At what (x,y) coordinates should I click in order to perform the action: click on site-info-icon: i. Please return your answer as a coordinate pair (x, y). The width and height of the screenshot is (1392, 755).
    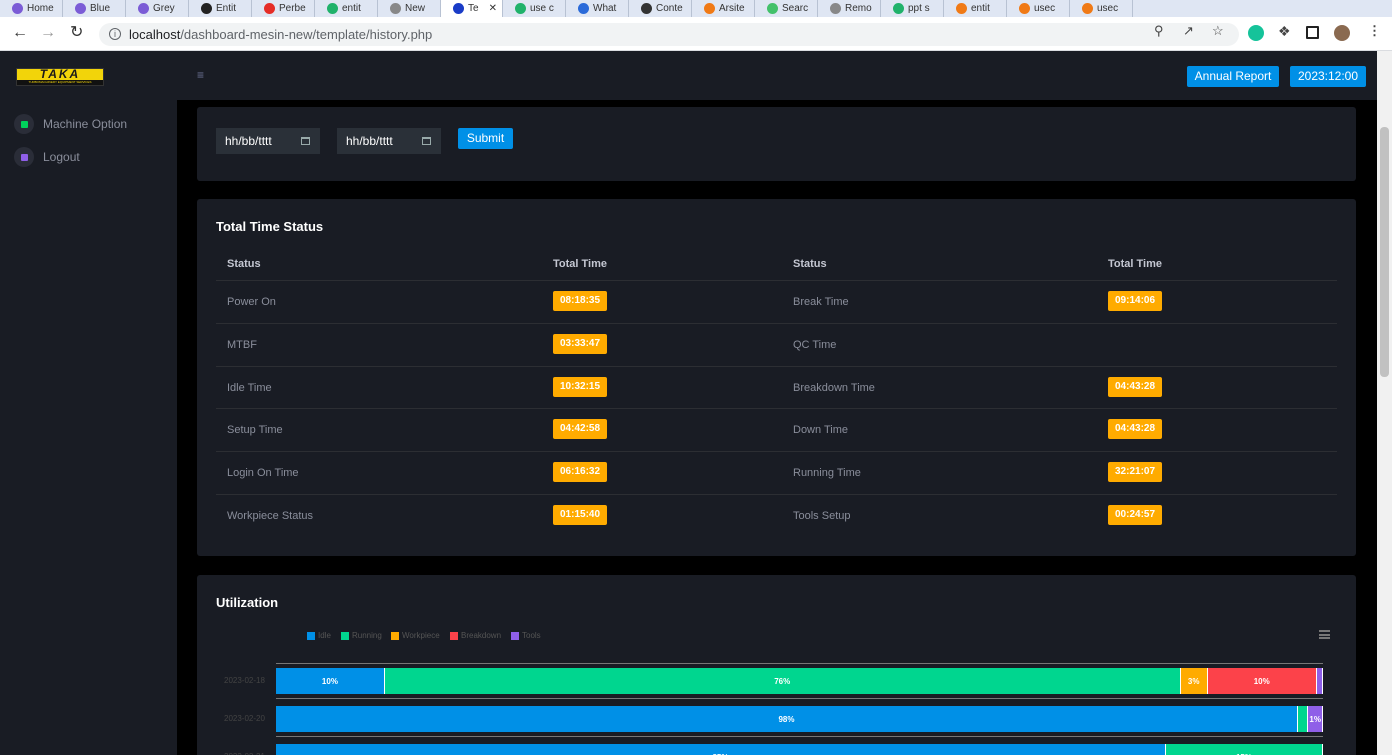
    Looking at the image, I should click on (115, 34).